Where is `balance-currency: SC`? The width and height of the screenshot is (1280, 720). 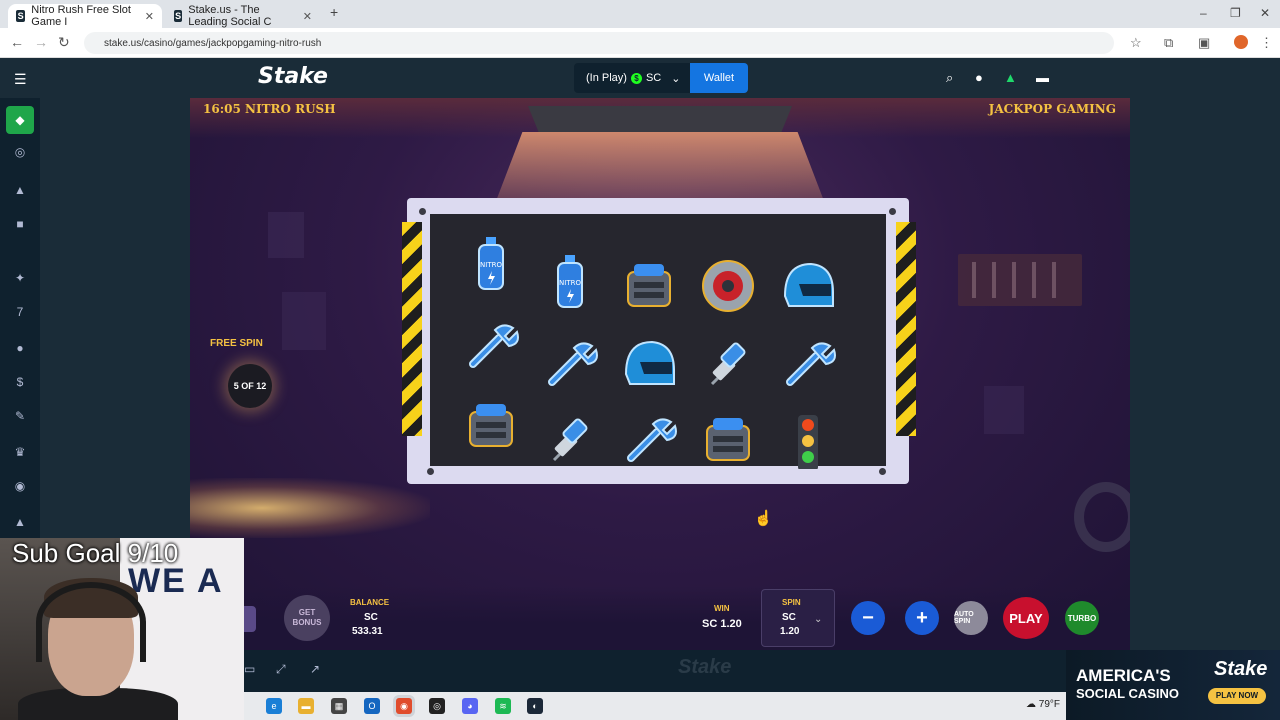
balance-currency: SC is located at coordinates (653, 78).